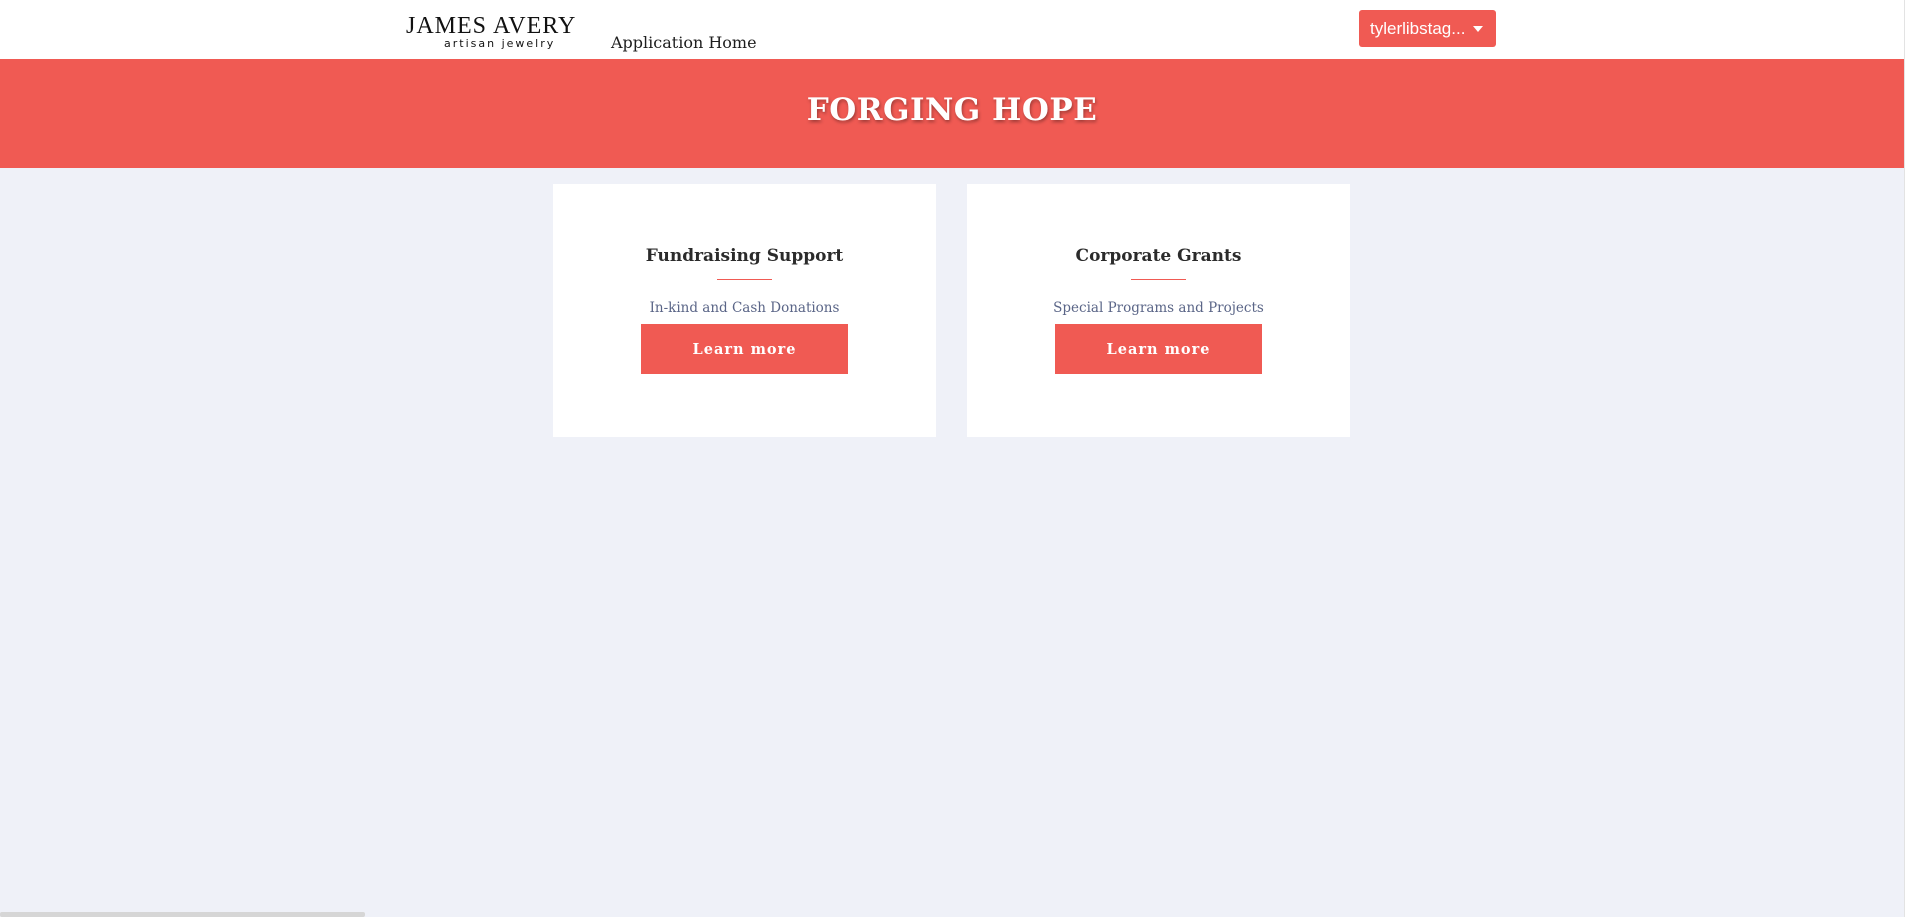 This screenshot has height=917, width=1905. I want to click on card-title: Fundraising Support, so click(744, 256).